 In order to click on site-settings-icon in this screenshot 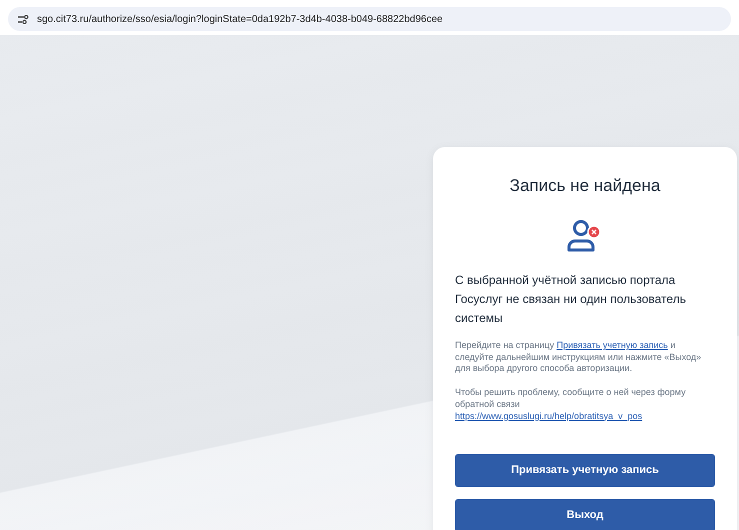, I will do `click(23, 19)`.